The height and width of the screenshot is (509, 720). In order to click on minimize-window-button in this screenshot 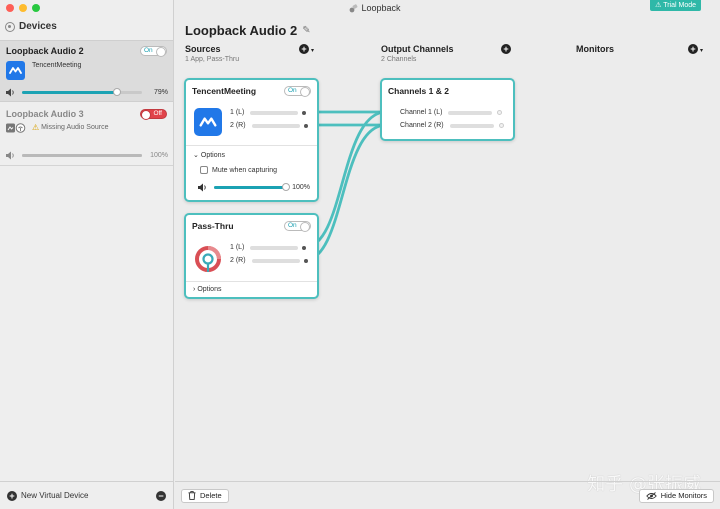, I will do `click(23, 8)`.